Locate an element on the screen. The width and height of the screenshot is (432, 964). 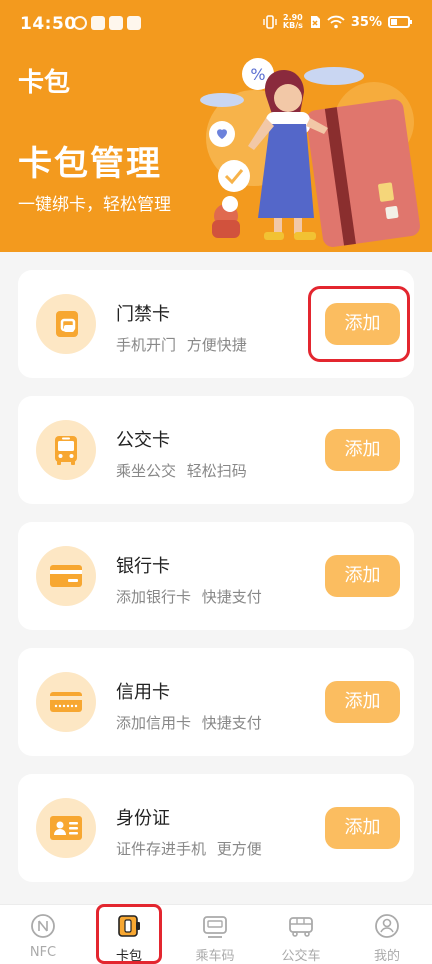
id-card-icon is located at coordinates (66, 828).